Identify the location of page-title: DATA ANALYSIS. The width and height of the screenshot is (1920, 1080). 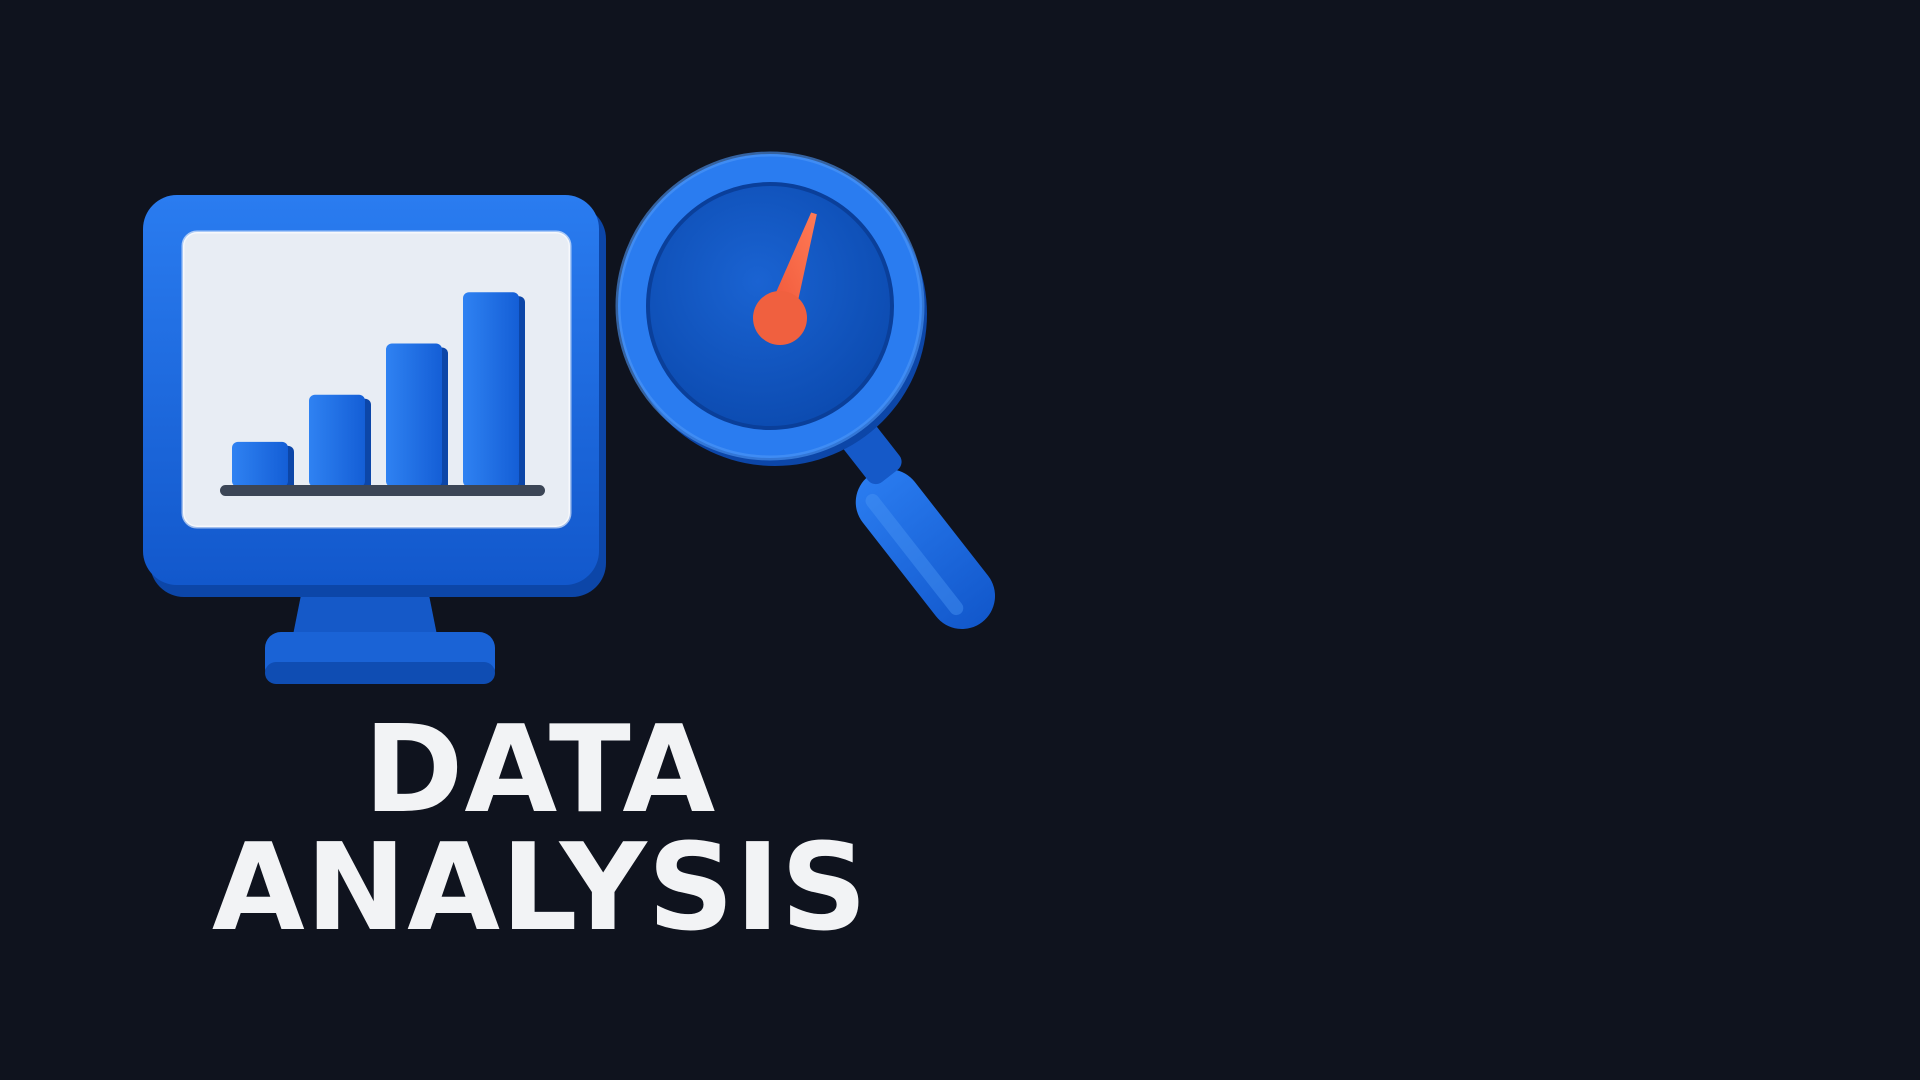
(540, 829).